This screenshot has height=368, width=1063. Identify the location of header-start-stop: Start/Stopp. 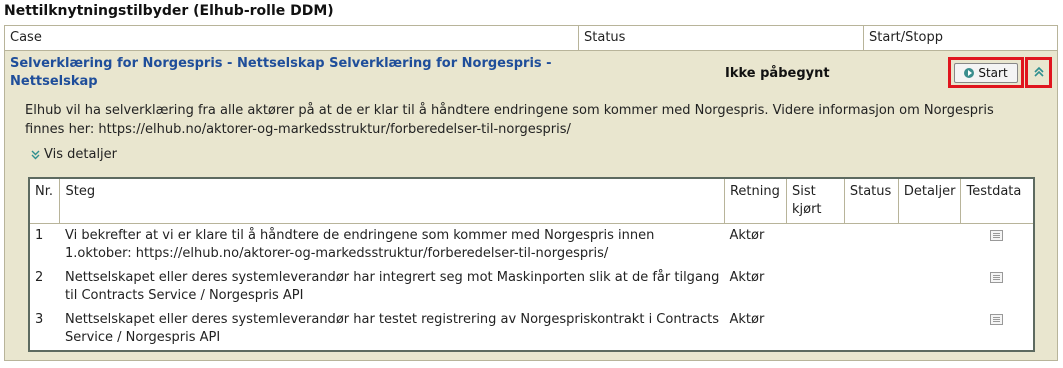
(906, 37).